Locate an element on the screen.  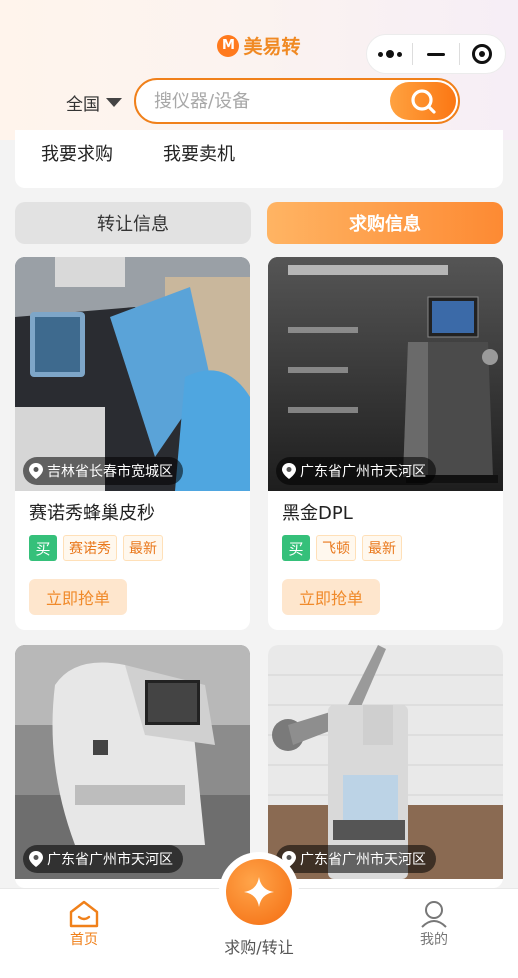
more-dots-icon is located at coordinates (389, 54).